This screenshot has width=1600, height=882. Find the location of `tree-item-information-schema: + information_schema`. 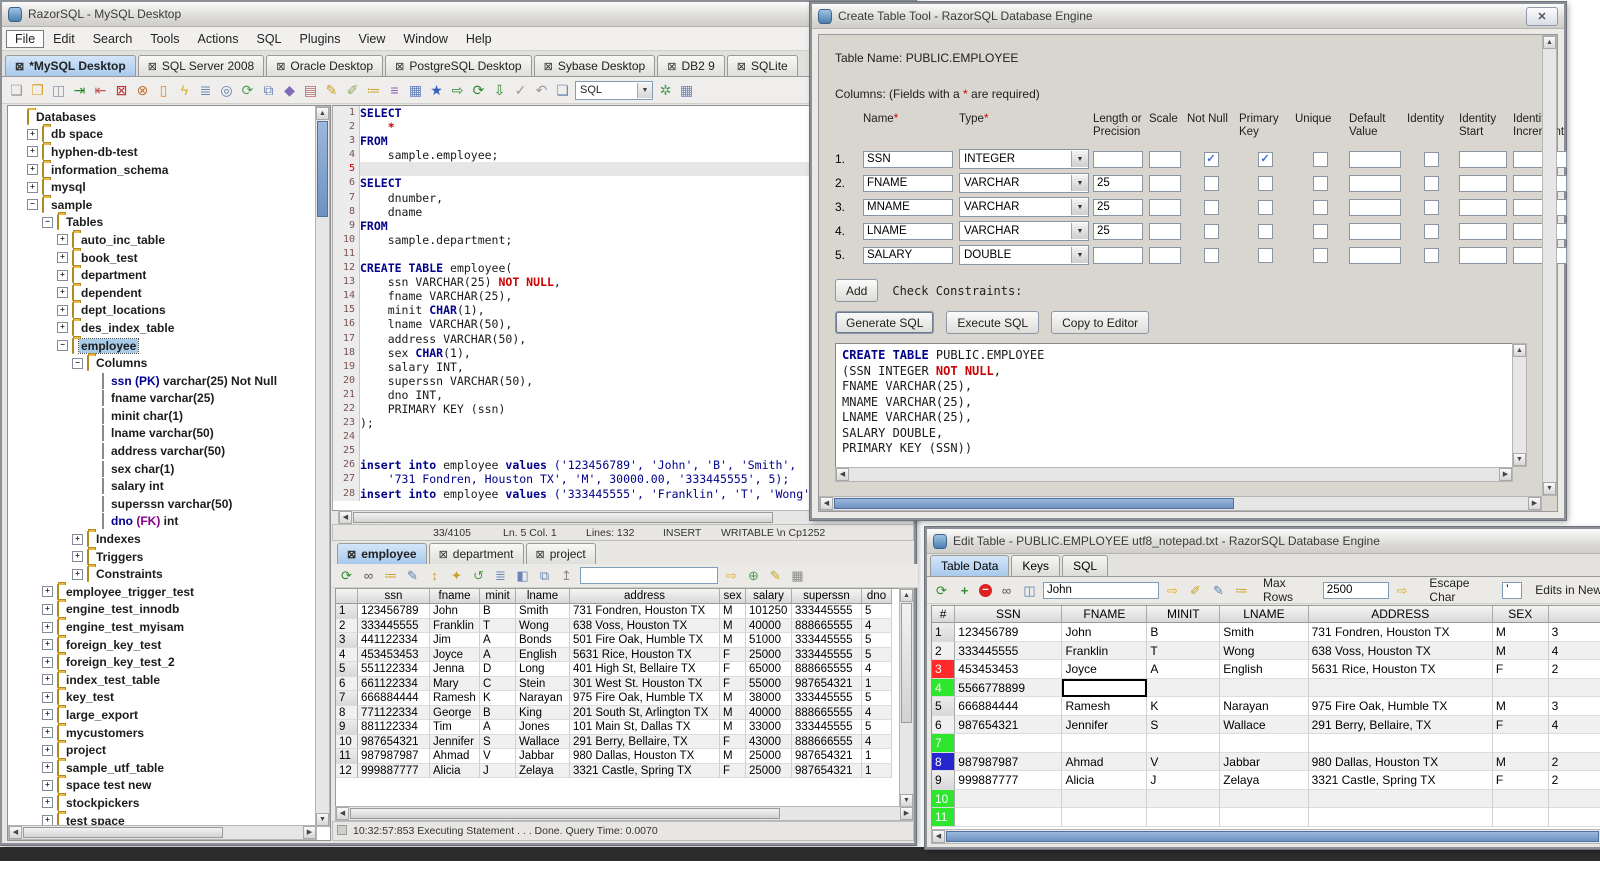

tree-item-information-schema: + information_schema is located at coordinates (162, 170).